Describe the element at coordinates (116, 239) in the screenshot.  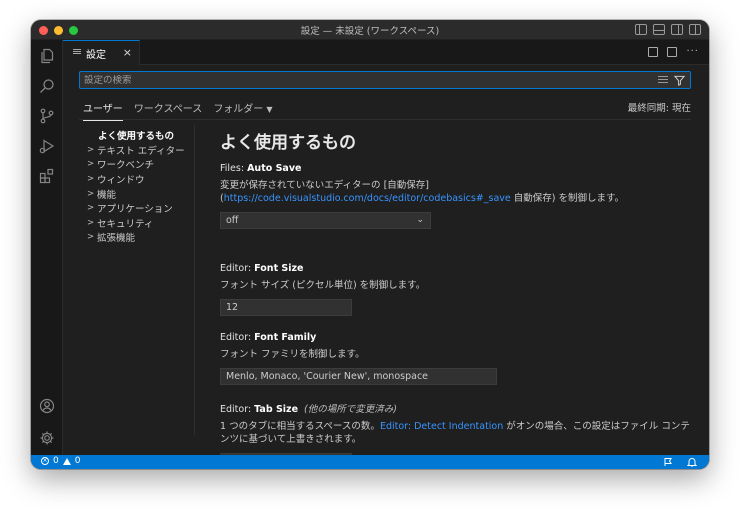
I see `toc-item-label: 拡張機能` at that location.